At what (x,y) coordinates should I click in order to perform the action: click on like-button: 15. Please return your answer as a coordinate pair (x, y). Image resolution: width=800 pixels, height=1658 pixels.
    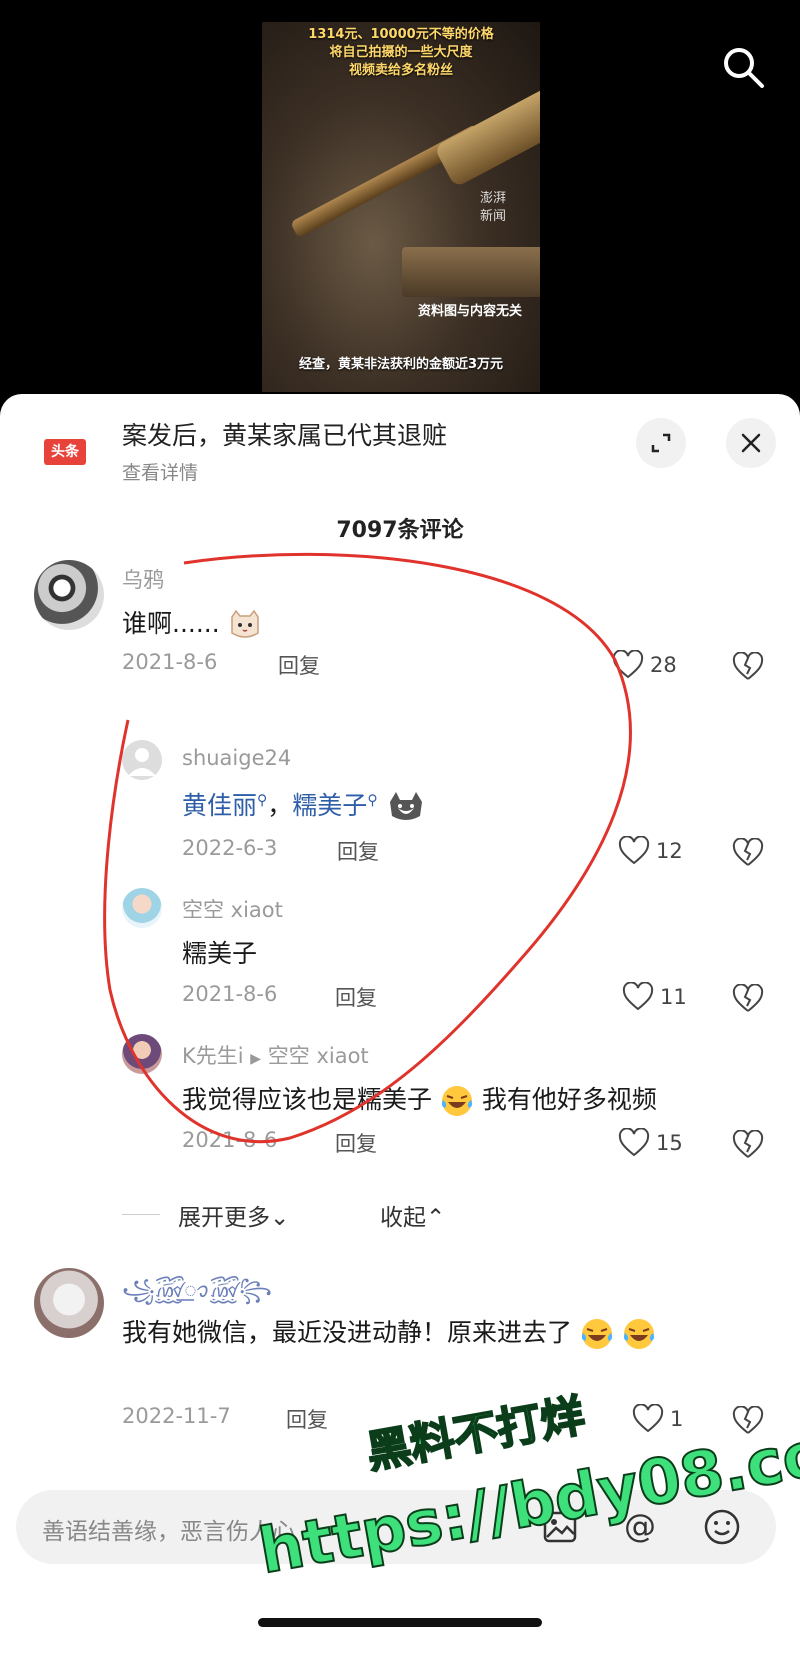
    Looking at the image, I should click on (650, 1143).